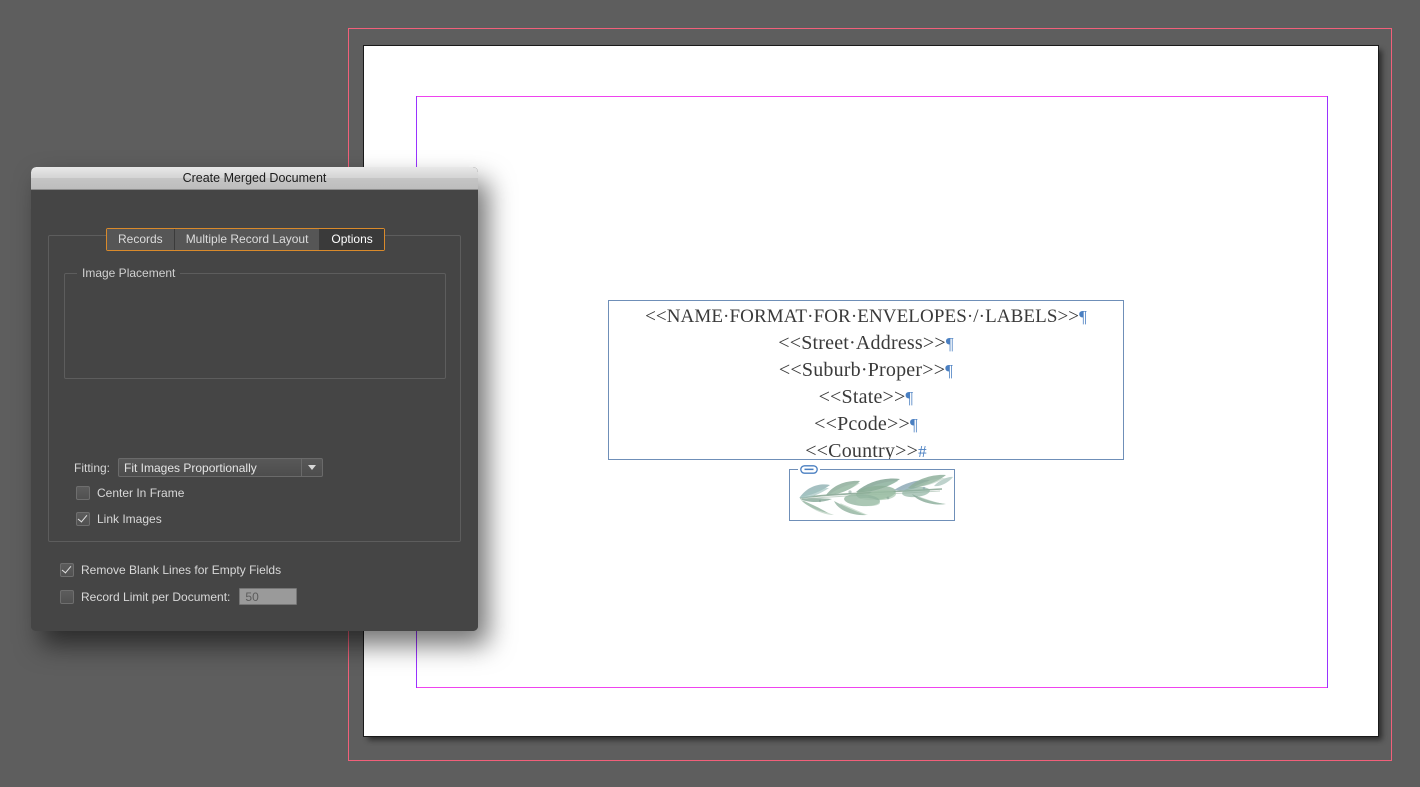  I want to click on tab-records: Records, so click(141, 239).